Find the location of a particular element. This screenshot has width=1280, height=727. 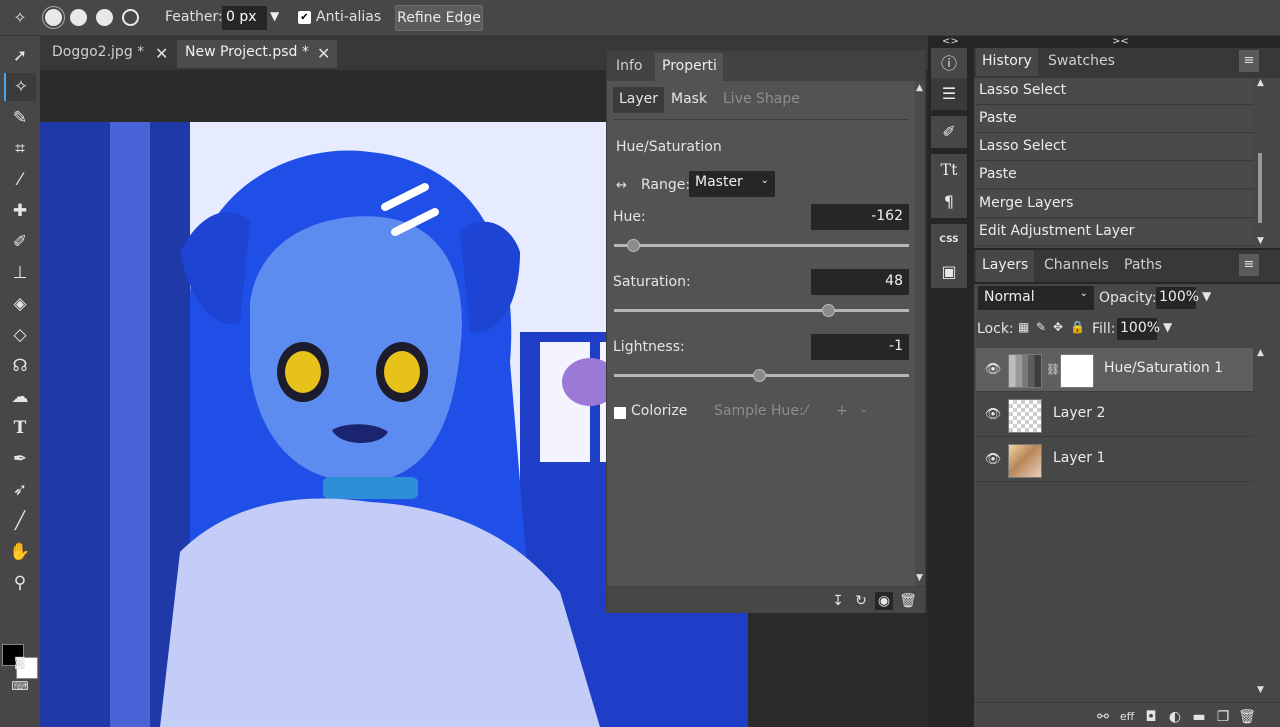

new-selection-icon is located at coordinates (53, 17).